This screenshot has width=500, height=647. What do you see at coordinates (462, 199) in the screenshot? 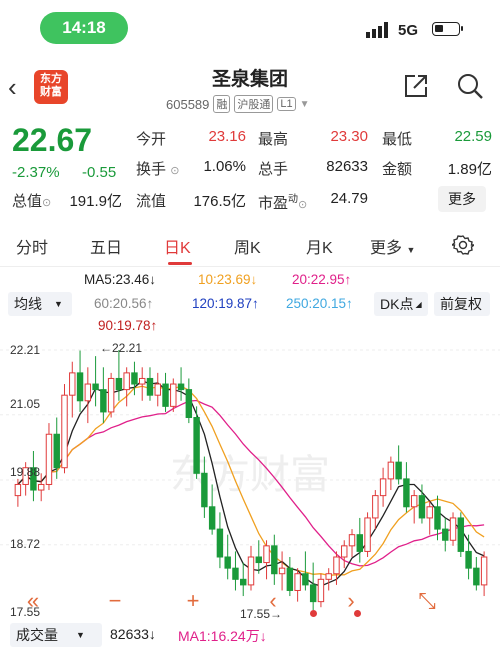
I see `more-button: 更多` at bounding box center [462, 199].